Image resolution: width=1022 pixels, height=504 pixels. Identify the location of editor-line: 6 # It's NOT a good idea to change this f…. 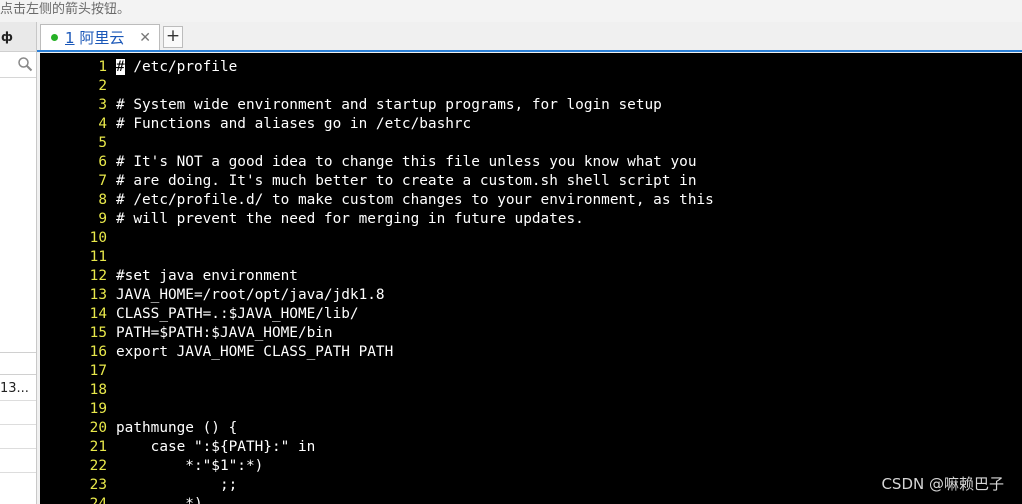
(368, 162).